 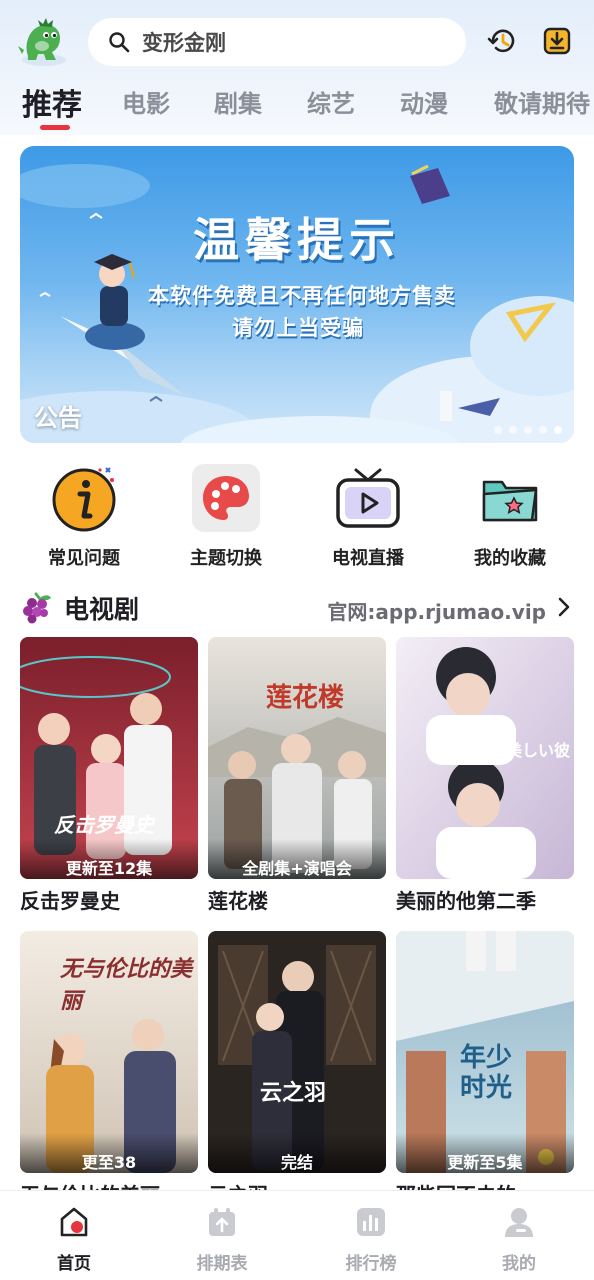 What do you see at coordinates (436, 610) in the screenshot?
I see `section-more-link: 官网:app.rjumao.vip` at bounding box center [436, 610].